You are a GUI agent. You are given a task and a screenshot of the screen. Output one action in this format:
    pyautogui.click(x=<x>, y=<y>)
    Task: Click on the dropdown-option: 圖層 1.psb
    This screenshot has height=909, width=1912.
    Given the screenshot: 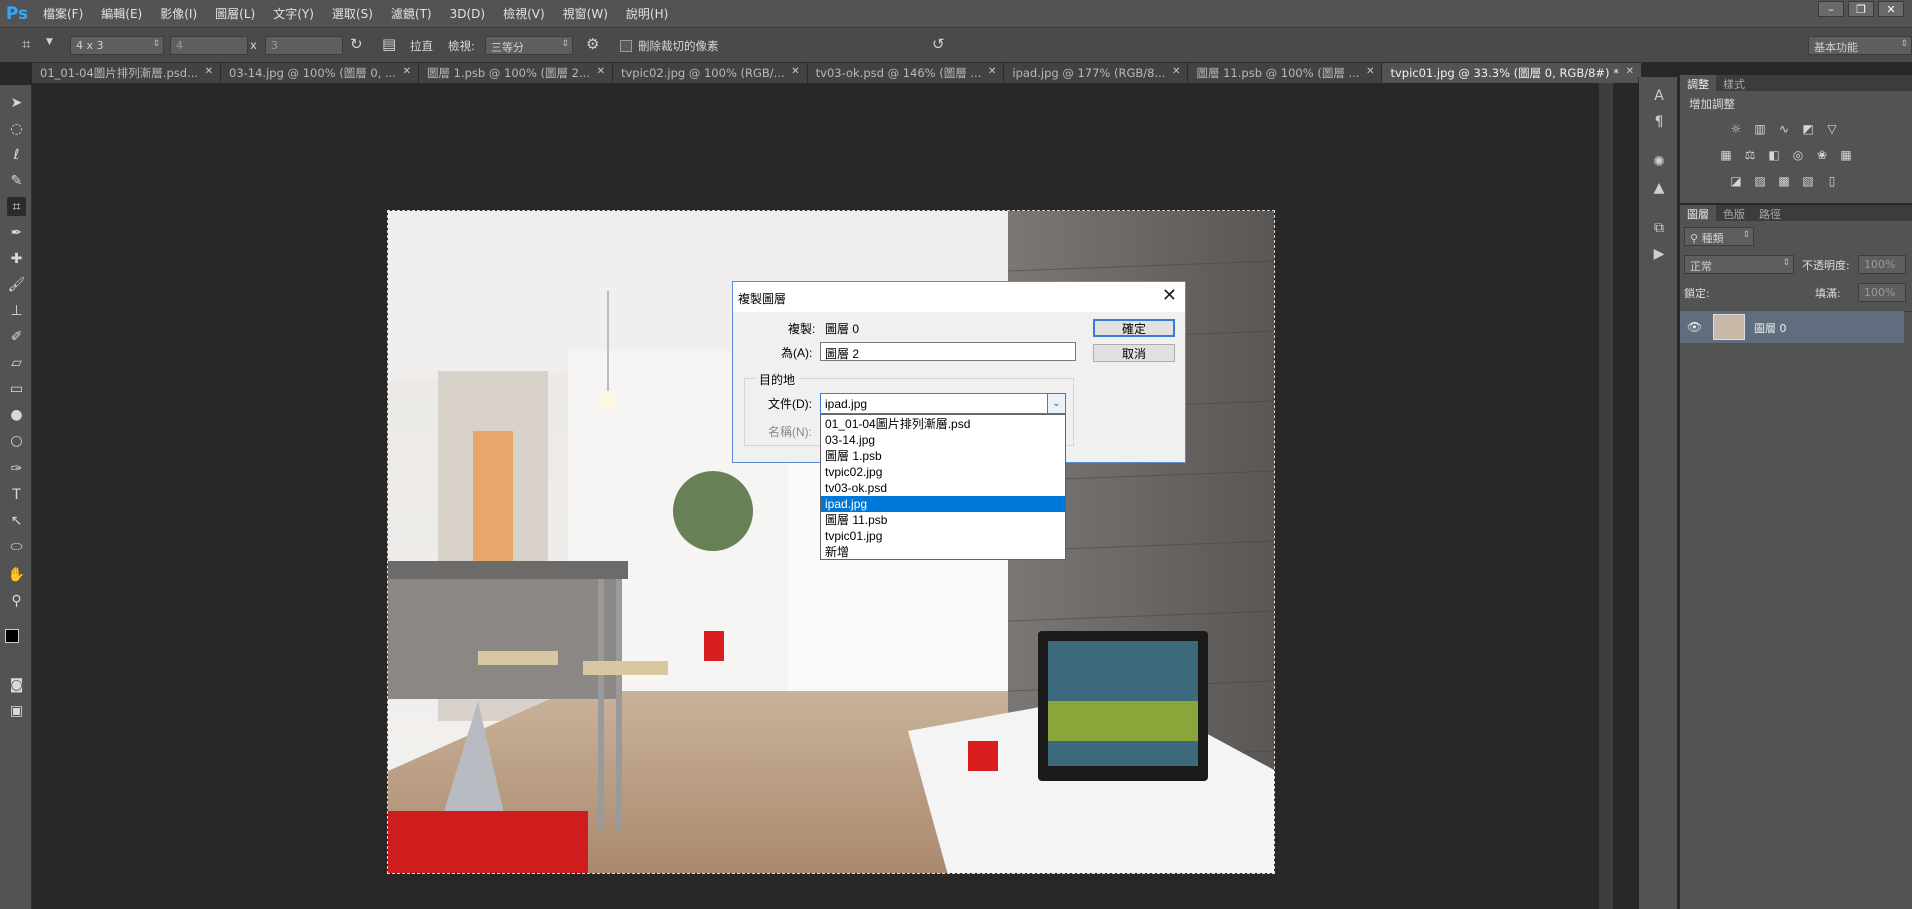 What is the action you would take?
    pyautogui.click(x=943, y=456)
    